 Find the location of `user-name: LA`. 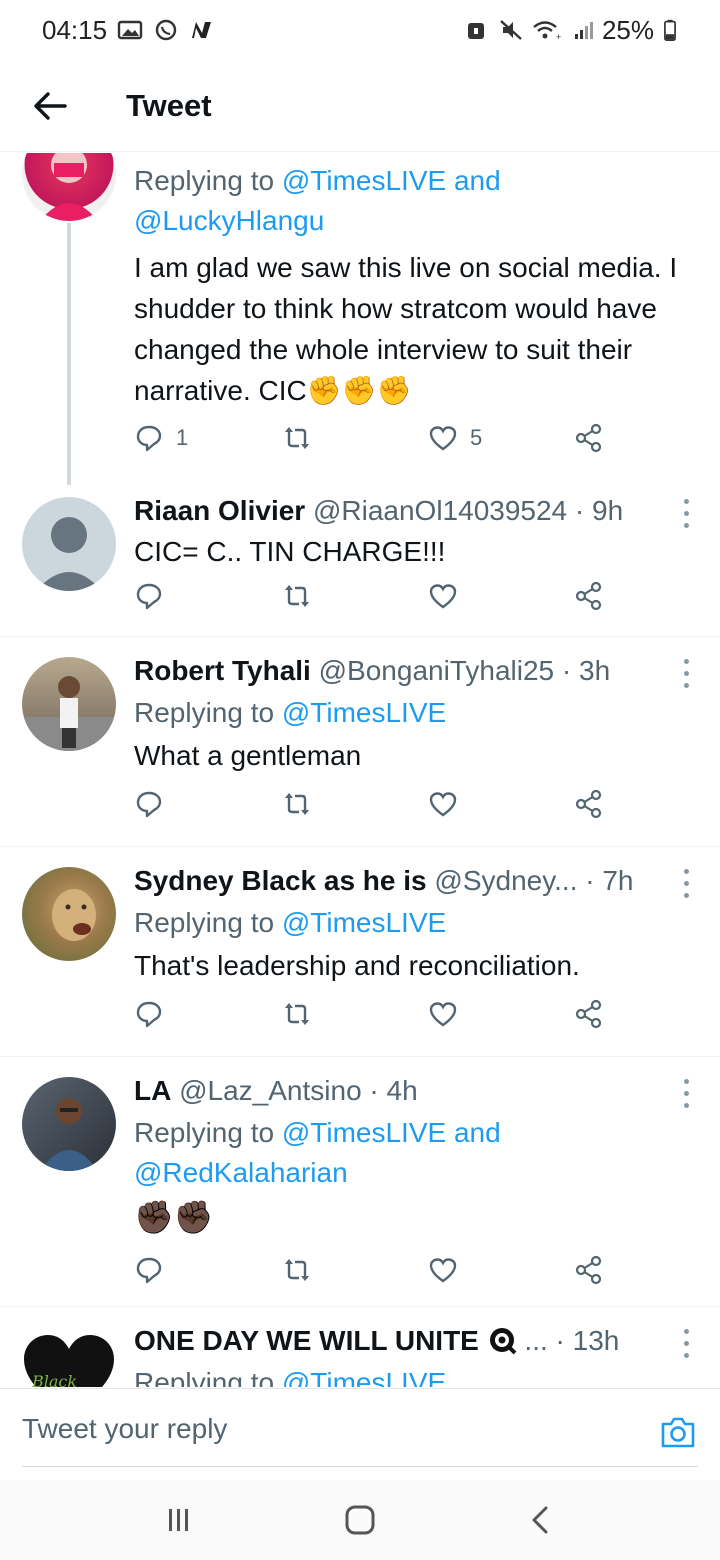

user-name: LA is located at coordinates (152, 1090).